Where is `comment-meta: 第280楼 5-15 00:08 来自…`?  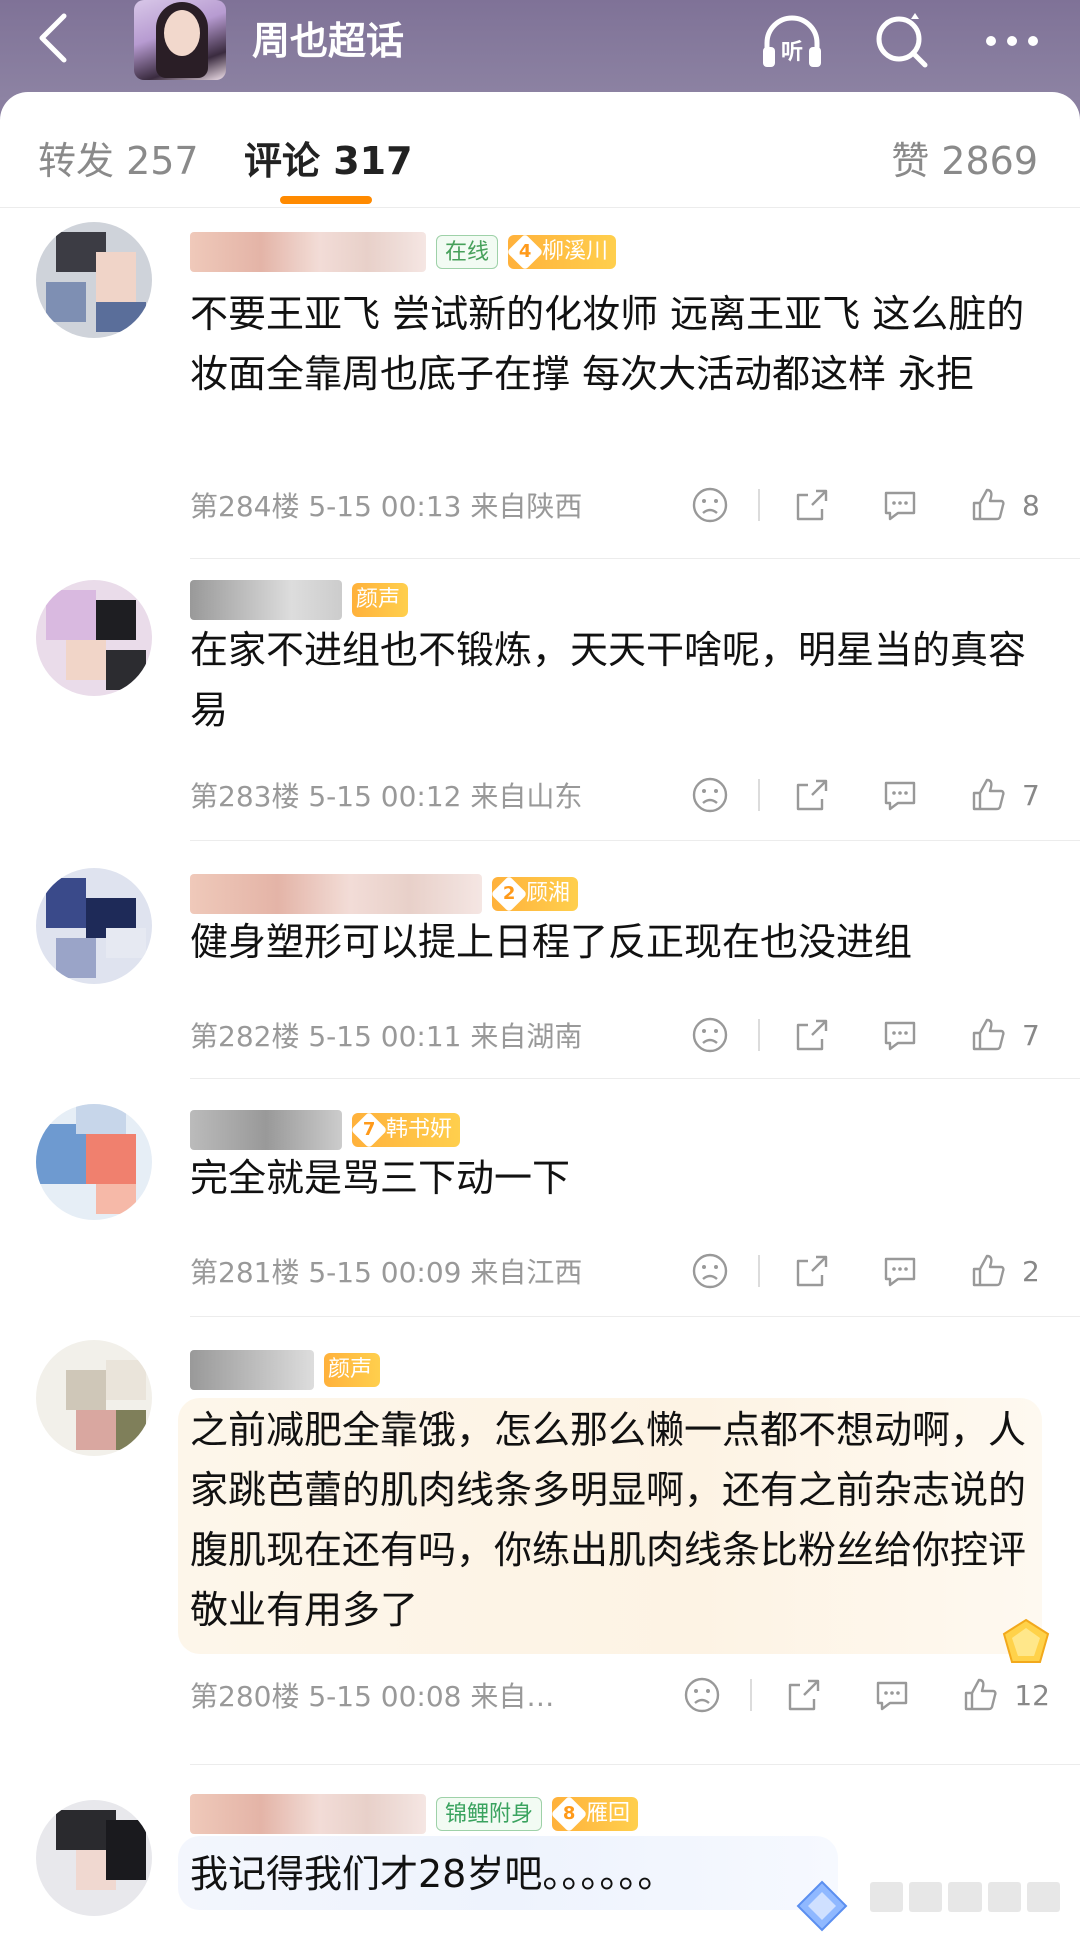 comment-meta: 第280楼 5-15 00:08 来自… is located at coordinates (372, 1696).